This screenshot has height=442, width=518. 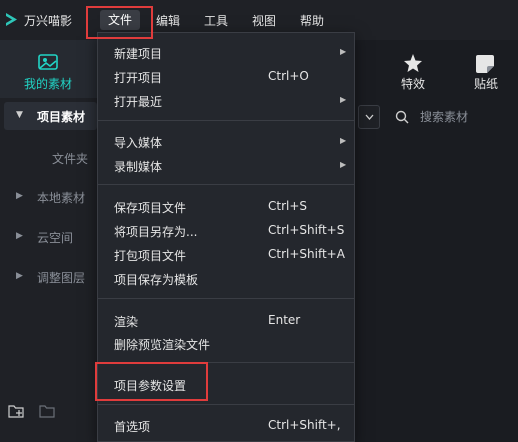 What do you see at coordinates (413, 83) in the screenshot?
I see `effects-label: 特效` at bounding box center [413, 83].